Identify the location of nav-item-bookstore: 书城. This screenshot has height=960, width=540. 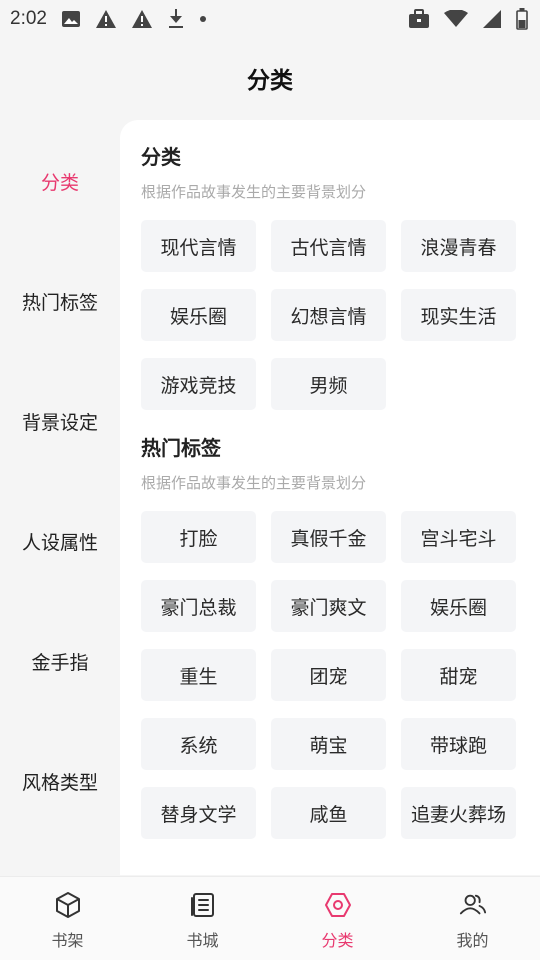
(202, 918).